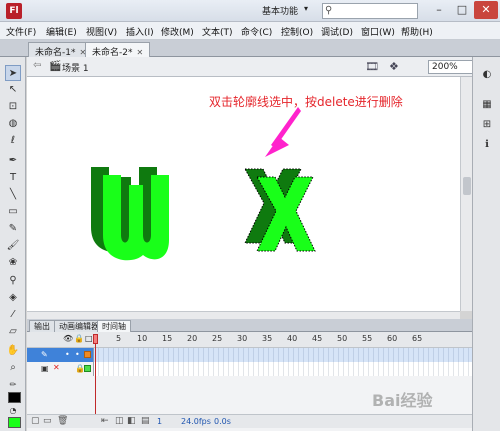 The image size is (500, 431). I want to click on frame-tick: 20, so click(192, 338).